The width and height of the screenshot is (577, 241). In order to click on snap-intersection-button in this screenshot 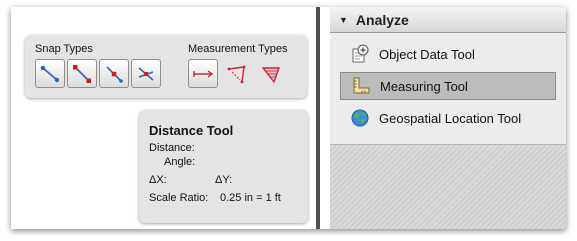, I will do `click(146, 73)`.